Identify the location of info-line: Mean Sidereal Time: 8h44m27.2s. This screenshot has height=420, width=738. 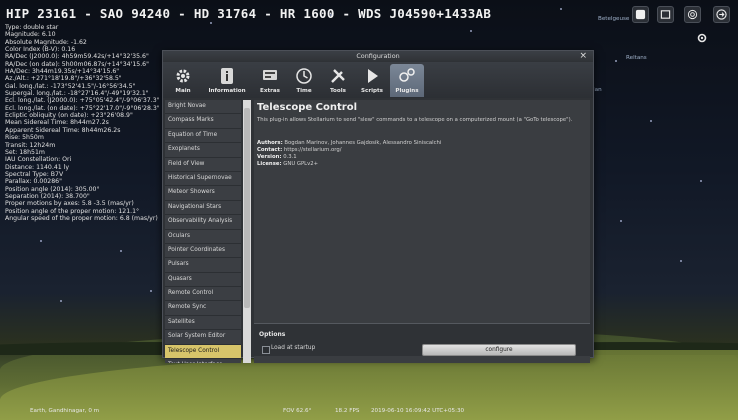
(57, 123).